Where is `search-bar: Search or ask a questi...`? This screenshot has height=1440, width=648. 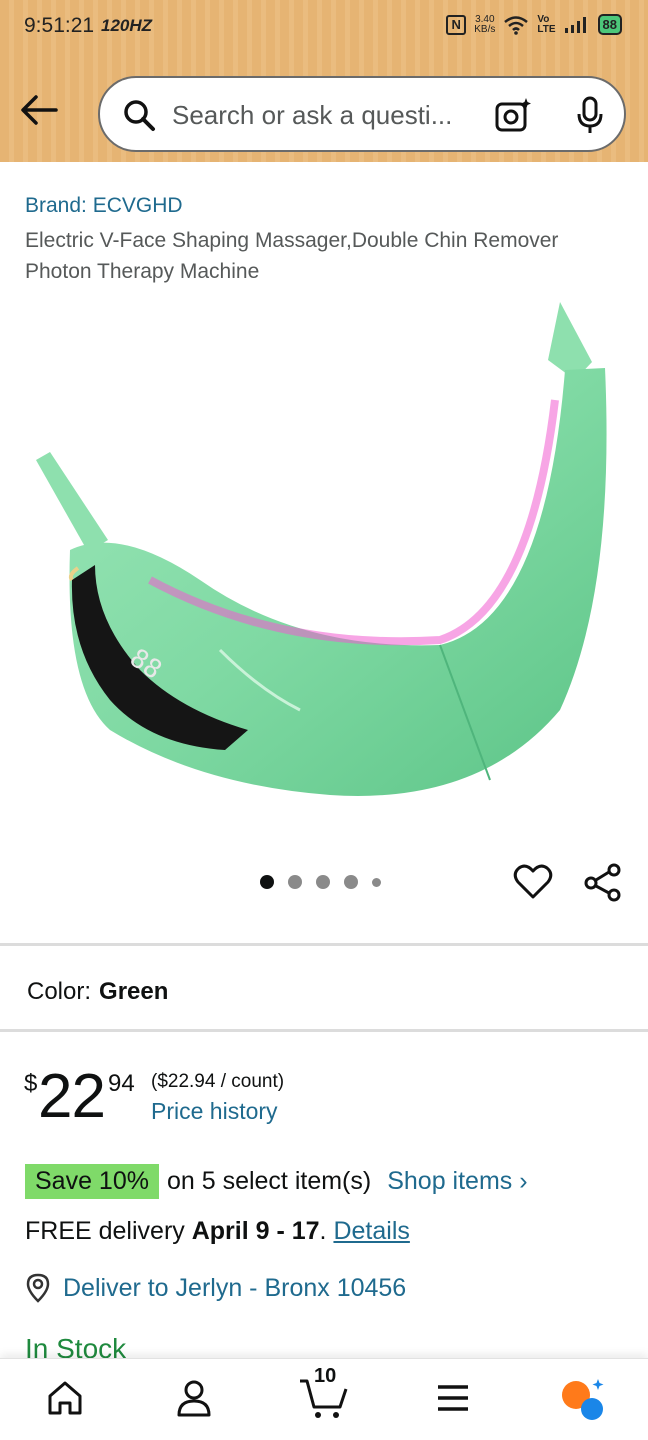
search-bar: Search or ask a questi... is located at coordinates (362, 114).